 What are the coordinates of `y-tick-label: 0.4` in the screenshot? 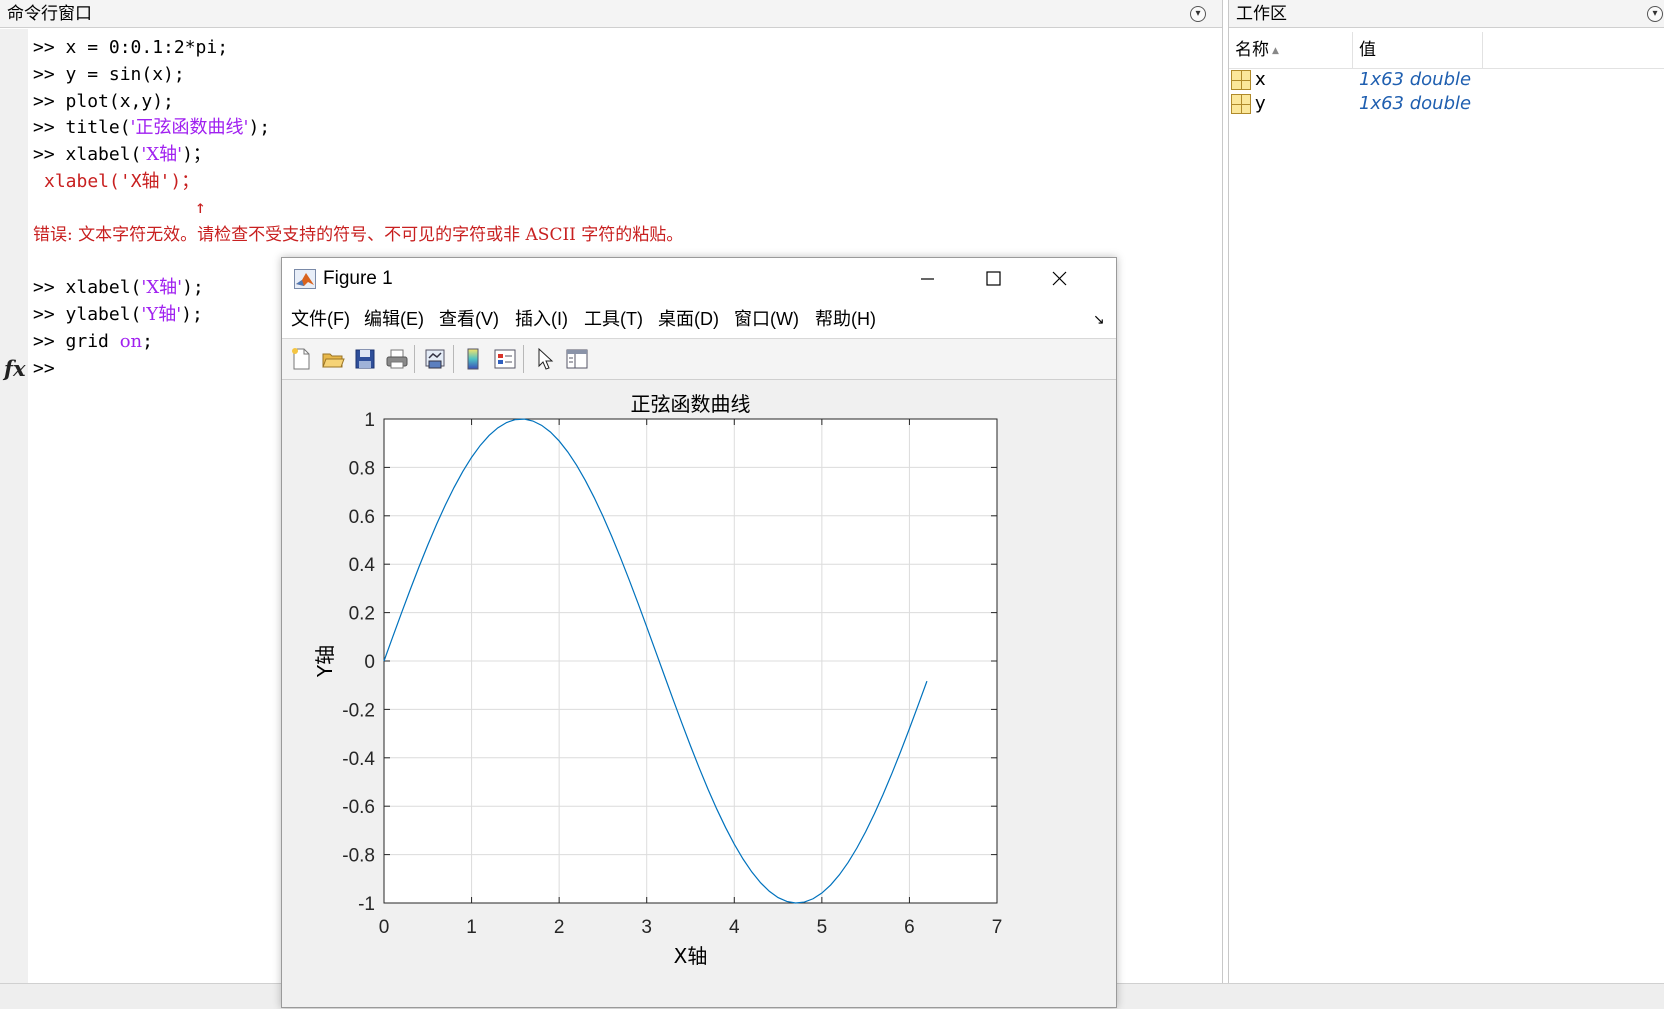 It's located at (362, 565).